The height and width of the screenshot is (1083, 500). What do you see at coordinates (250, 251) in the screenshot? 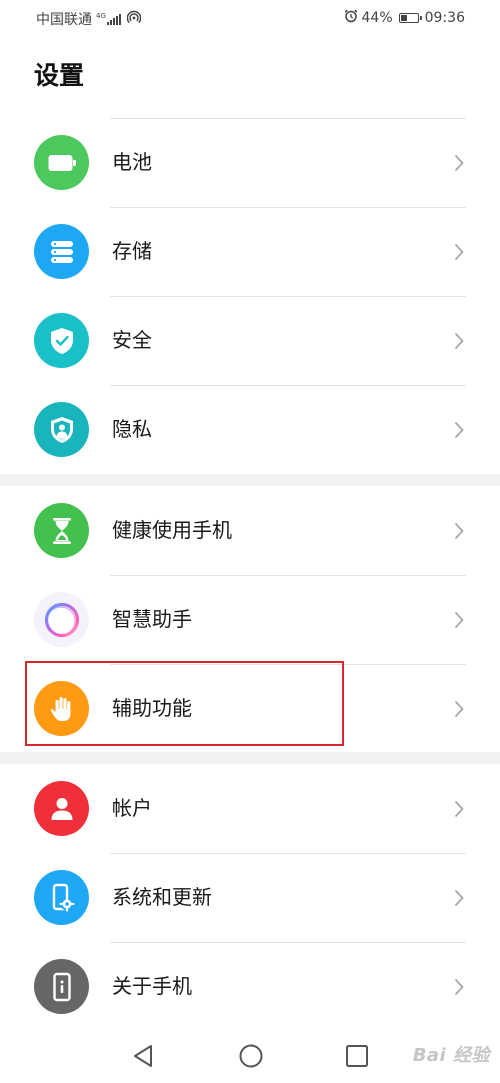
I see `settings-item-storage: 存储` at bounding box center [250, 251].